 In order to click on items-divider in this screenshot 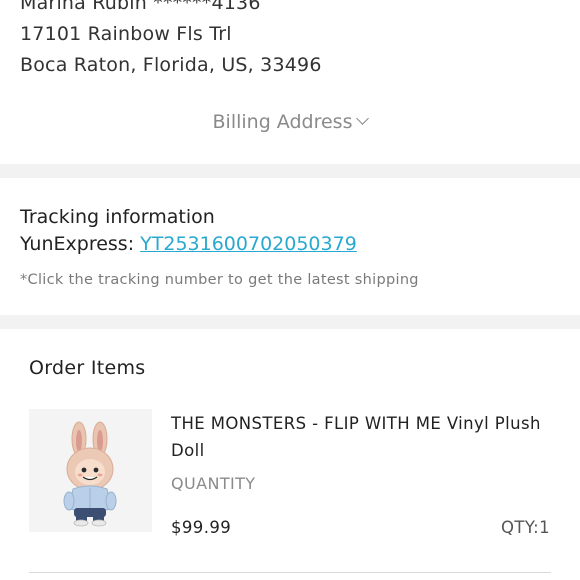, I will do `click(290, 572)`.